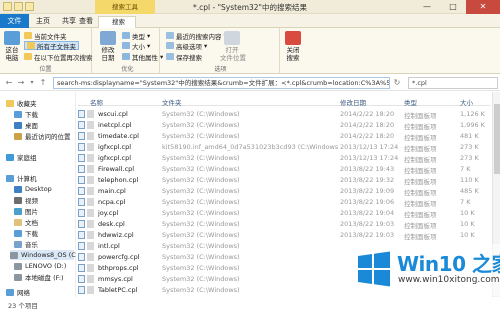 The height and width of the screenshot is (311, 500). What do you see at coordinates (483, 7) in the screenshot?
I see `close-button: ✕` at bounding box center [483, 7].